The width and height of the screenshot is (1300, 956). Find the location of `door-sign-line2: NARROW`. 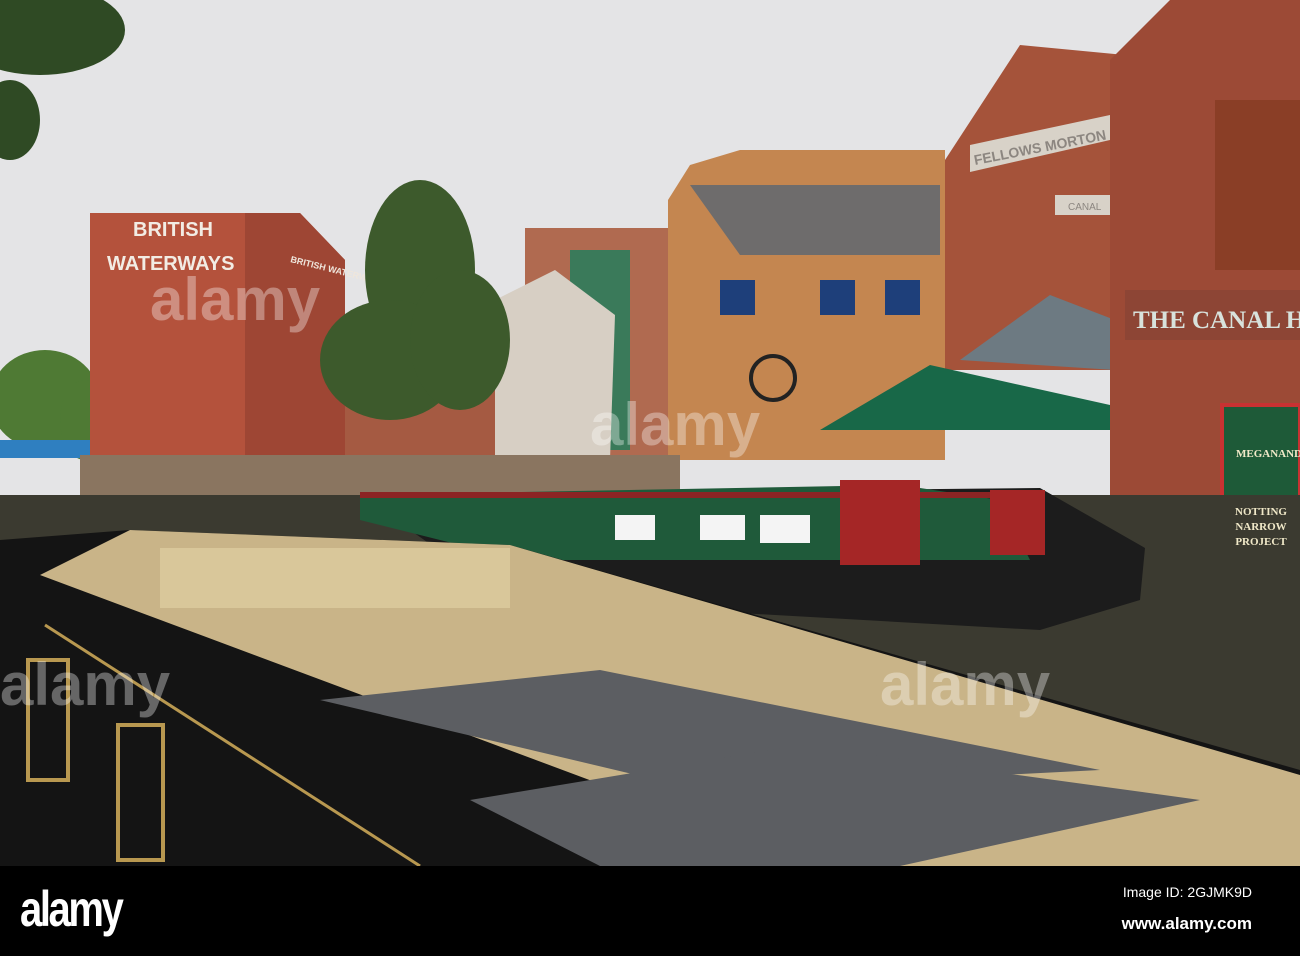

door-sign-line2: NARROW is located at coordinates (1260, 527).